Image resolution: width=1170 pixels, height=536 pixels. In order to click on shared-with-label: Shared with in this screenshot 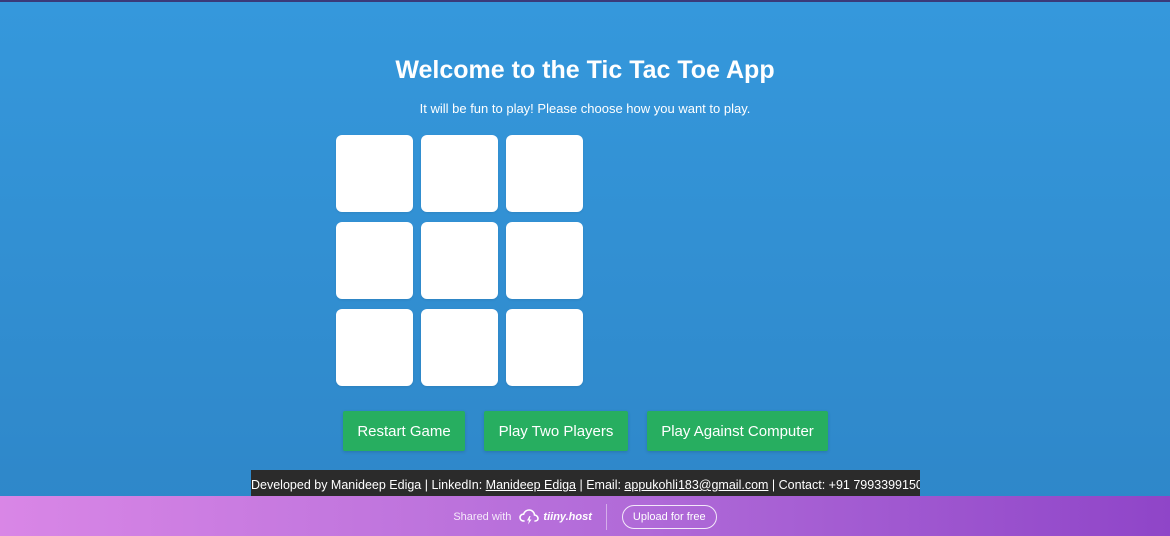, I will do `click(482, 517)`.